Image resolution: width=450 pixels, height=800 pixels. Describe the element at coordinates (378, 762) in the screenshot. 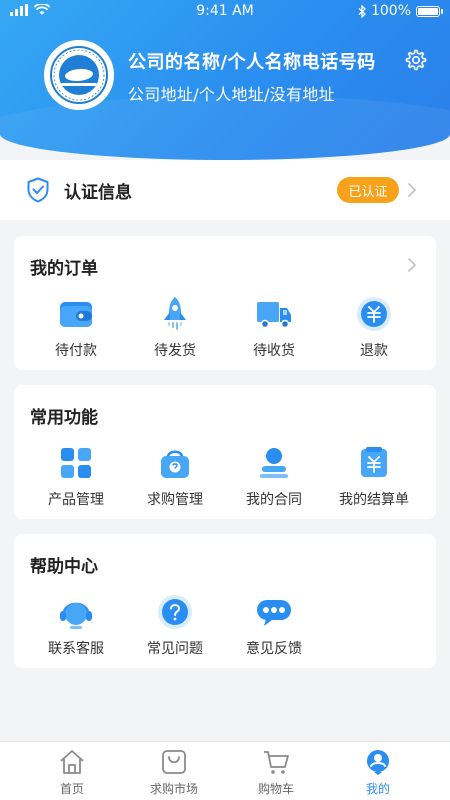

I see `profile-icon` at that location.